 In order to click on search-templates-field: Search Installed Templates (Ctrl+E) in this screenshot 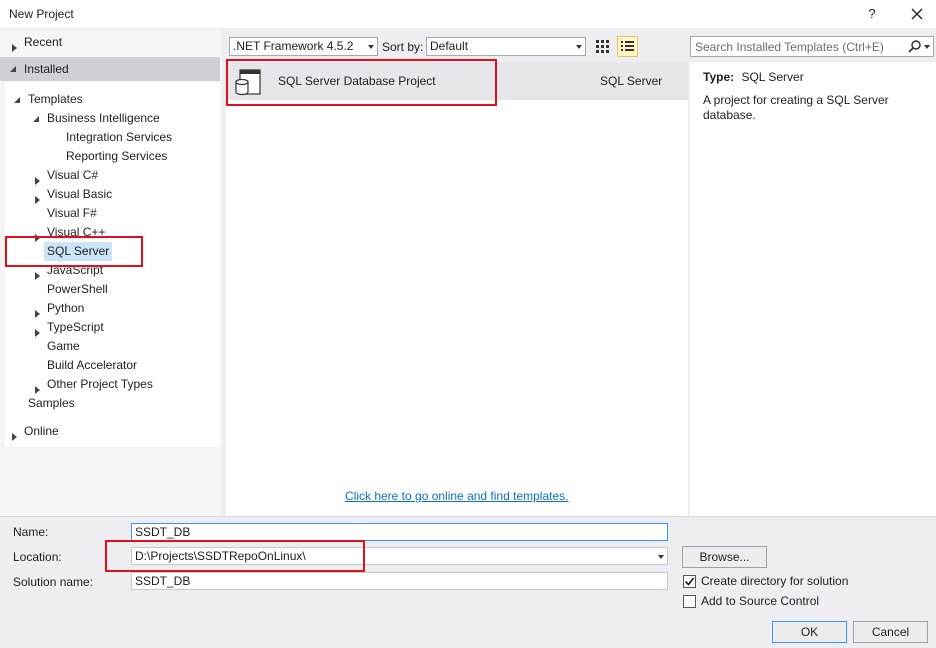, I will do `click(812, 46)`.